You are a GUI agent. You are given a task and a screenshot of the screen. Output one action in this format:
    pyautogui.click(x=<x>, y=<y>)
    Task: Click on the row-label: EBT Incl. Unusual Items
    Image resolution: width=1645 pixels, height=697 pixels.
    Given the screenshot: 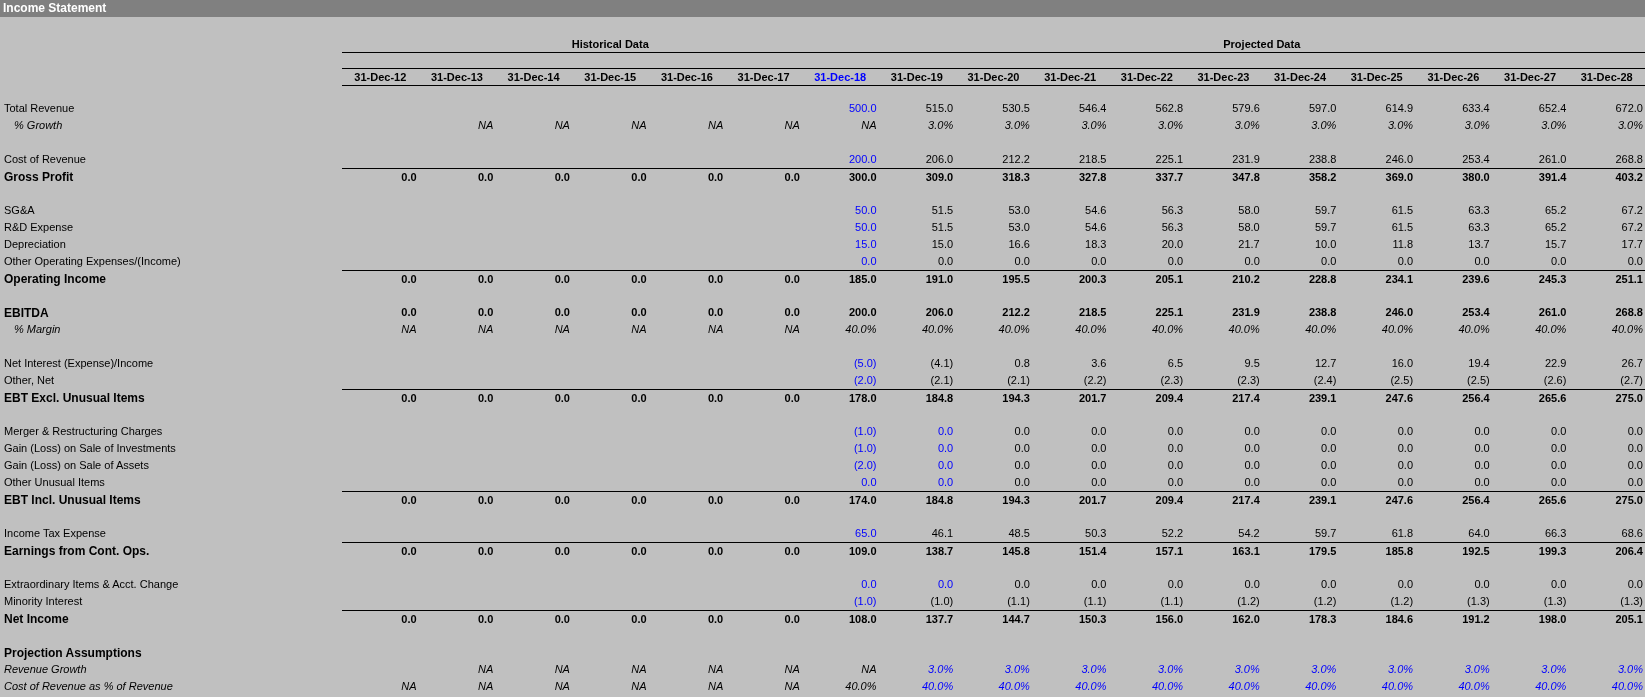 What is the action you would take?
    pyautogui.click(x=72, y=499)
    